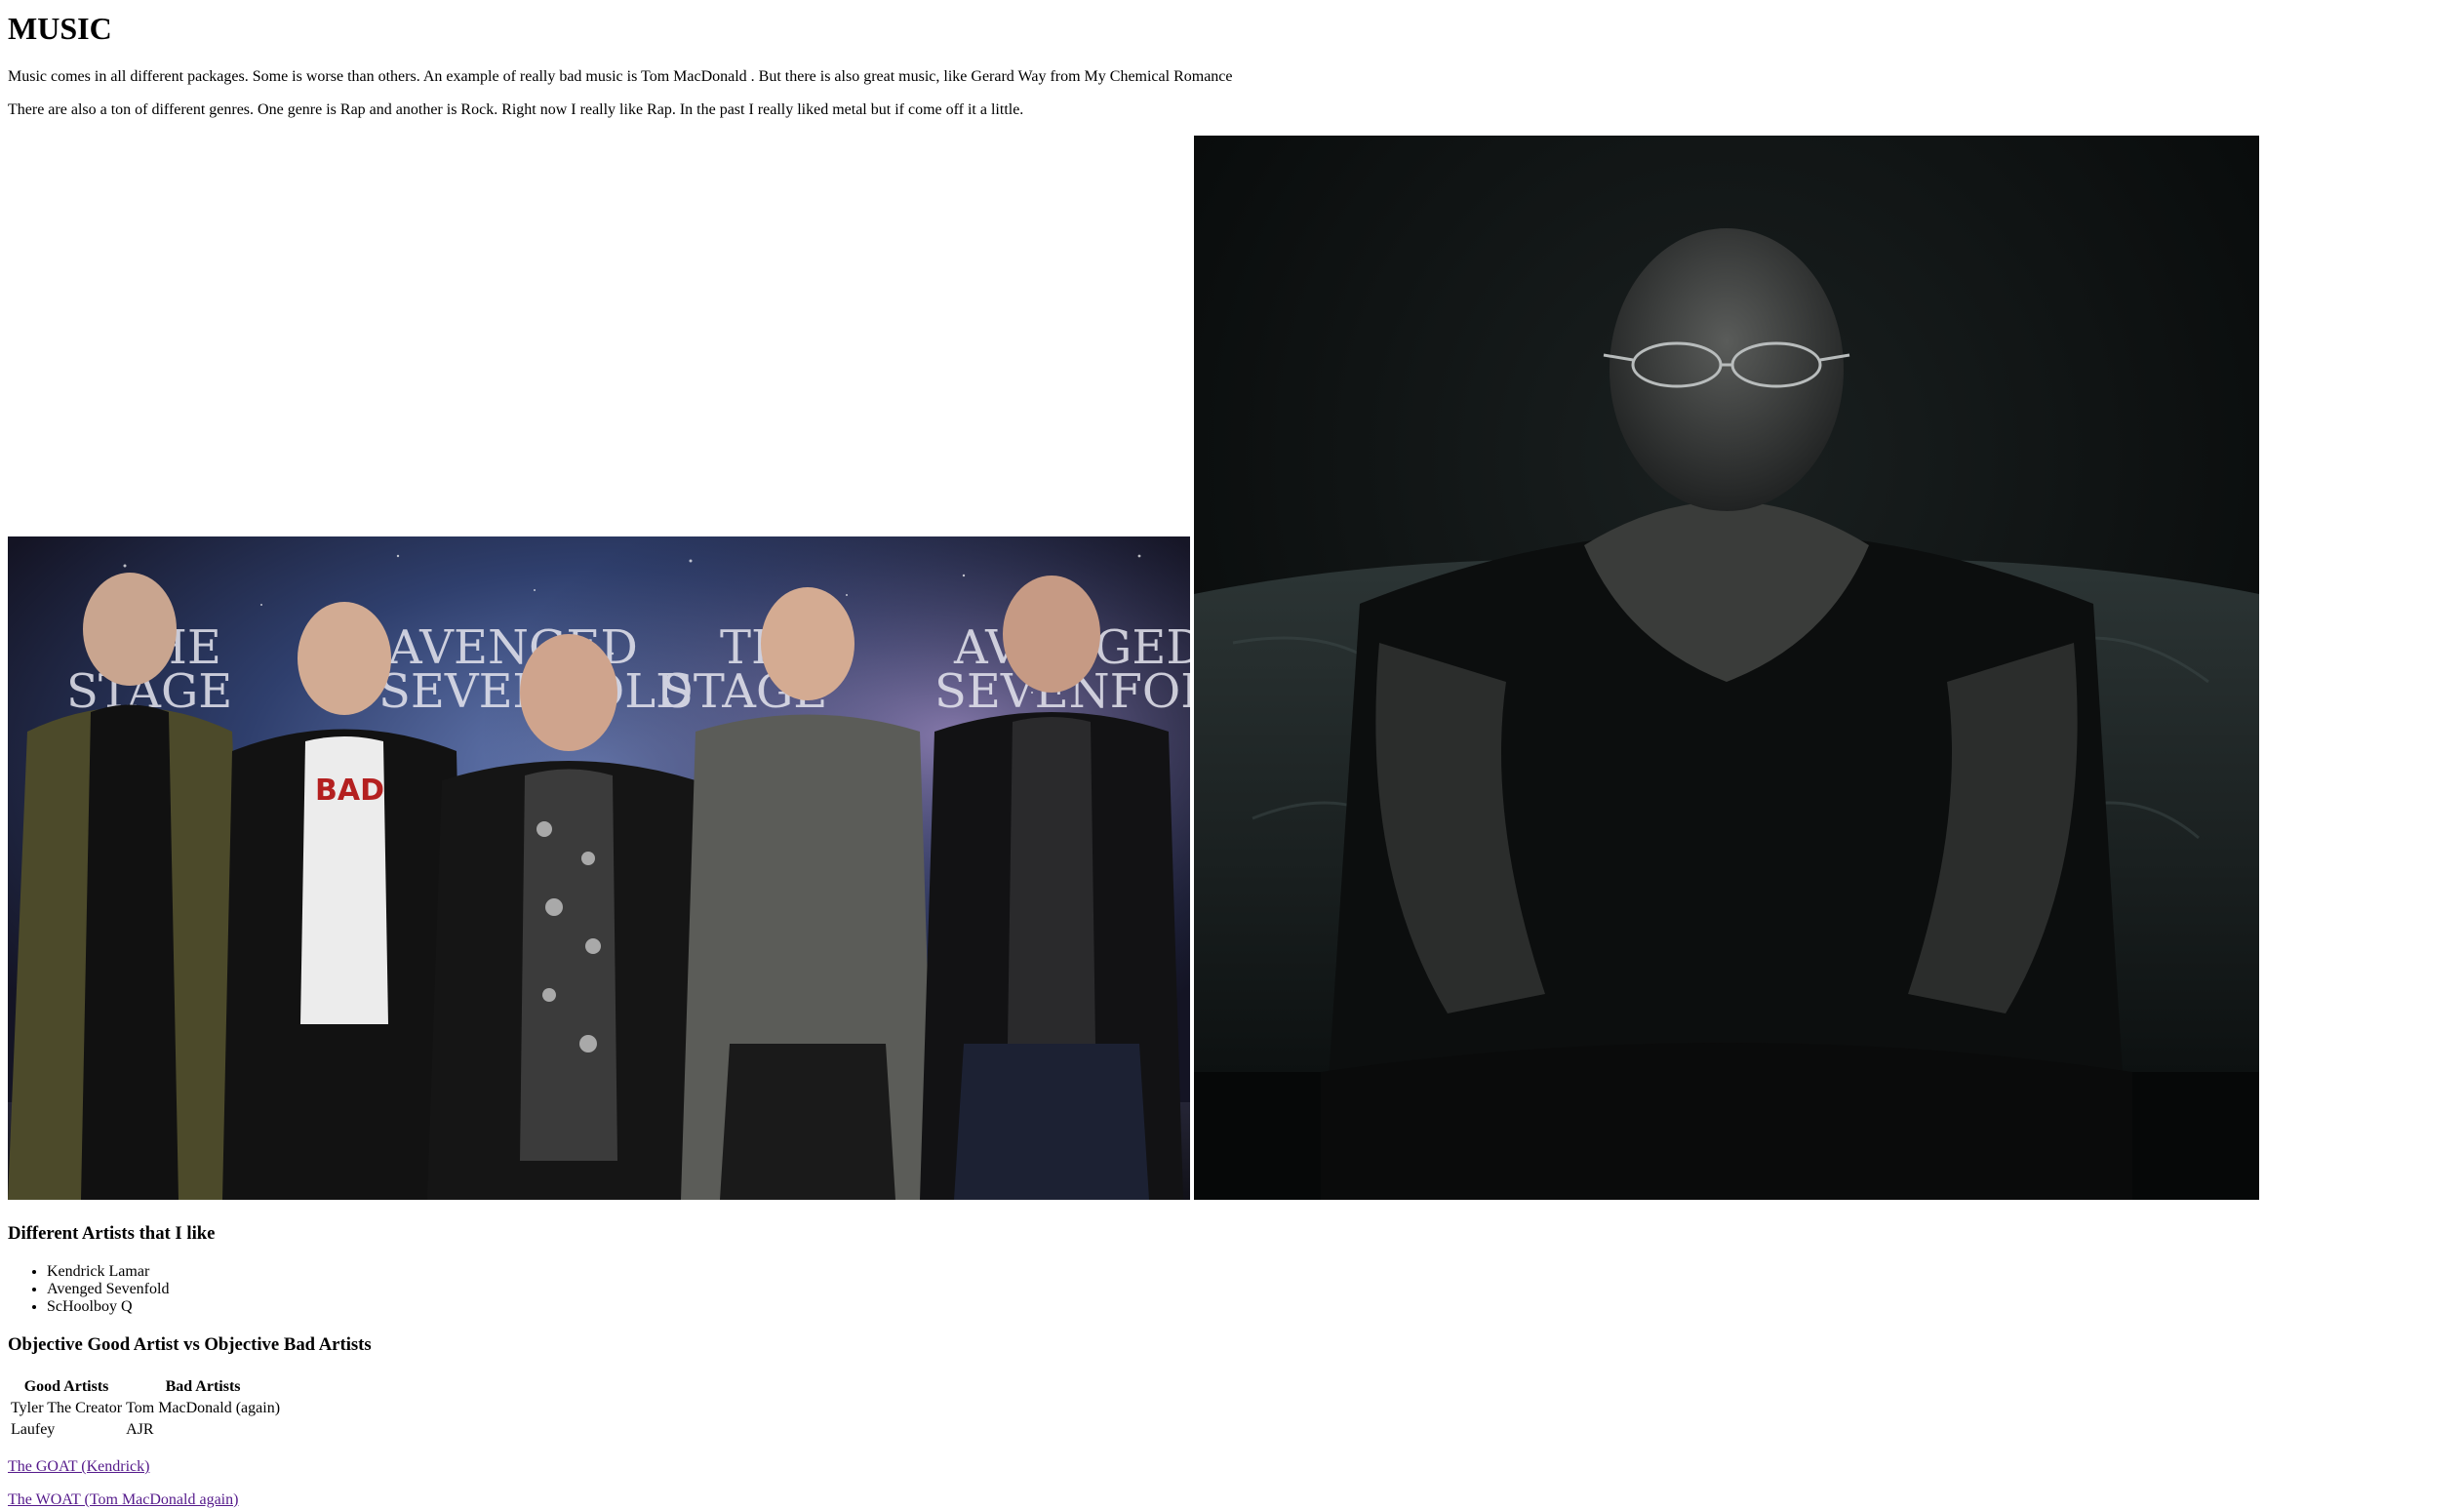 This screenshot has width=2464, height=1509. What do you see at coordinates (33, 1430) in the screenshot?
I see `table-cell: Laufey` at bounding box center [33, 1430].